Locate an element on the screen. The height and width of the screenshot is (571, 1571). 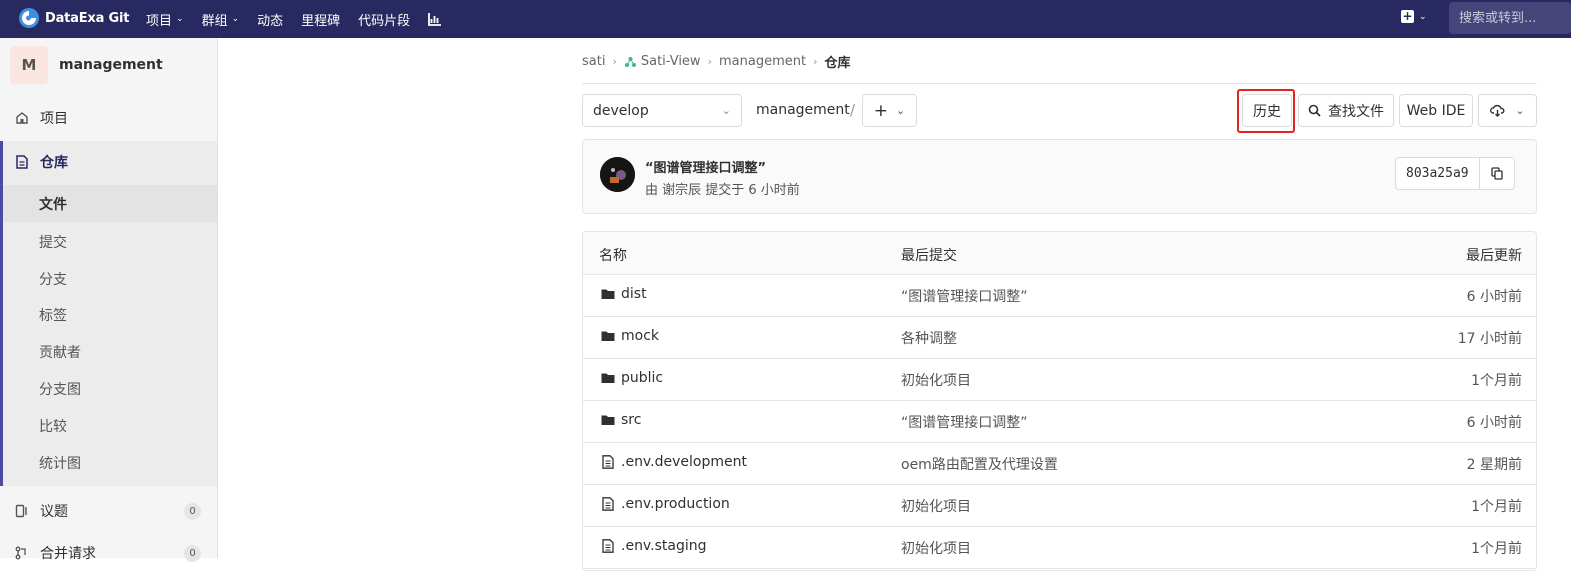
nav-snippets: 代码片段 is located at coordinates (384, 19).